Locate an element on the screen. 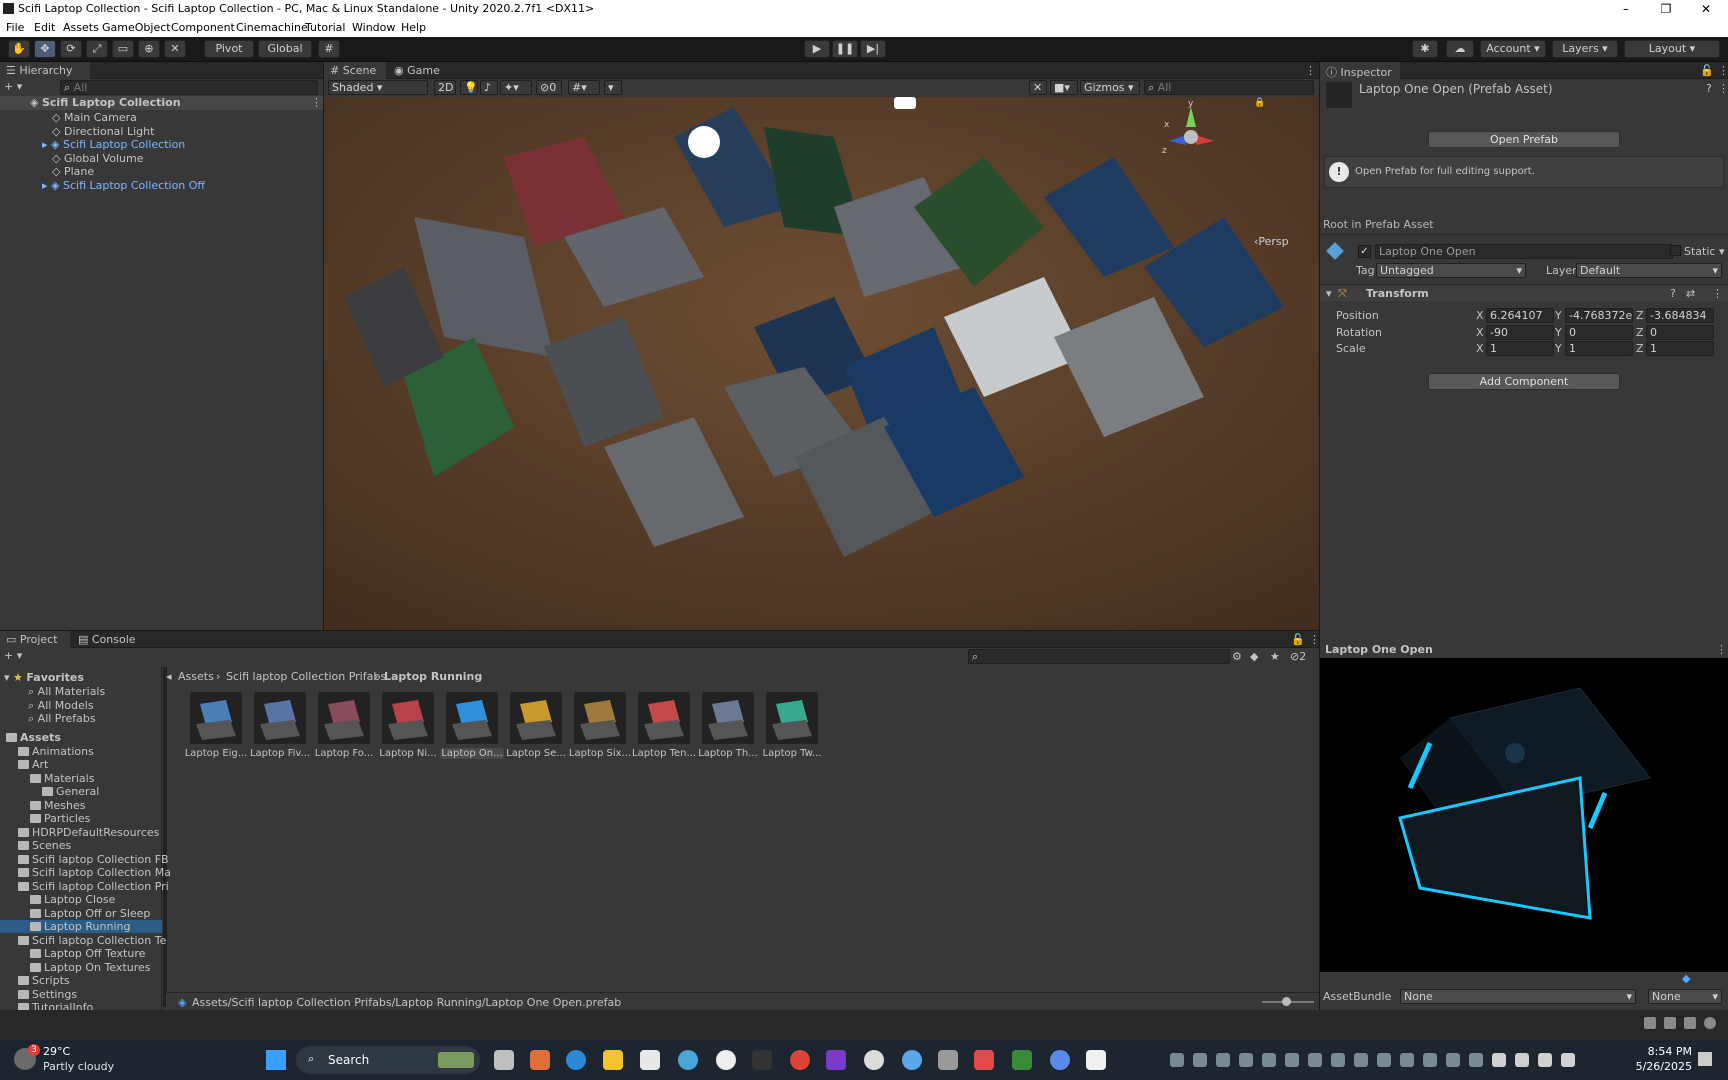 The width and height of the screenshot is (1728, 1080). menu-component: Component is located at coordinates (203, 27).